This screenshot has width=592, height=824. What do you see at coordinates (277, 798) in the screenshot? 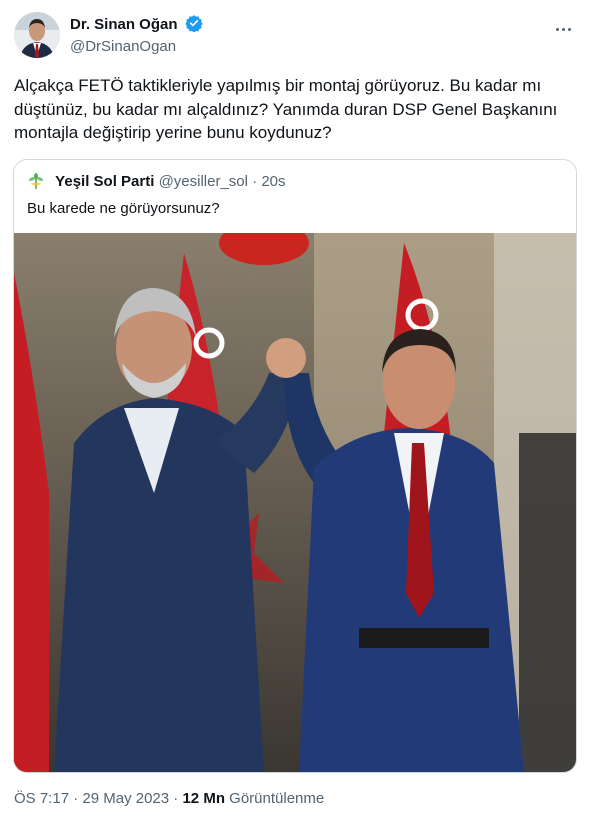
I see `views-label: Görüntülenme` at bounding box center [277, 798].